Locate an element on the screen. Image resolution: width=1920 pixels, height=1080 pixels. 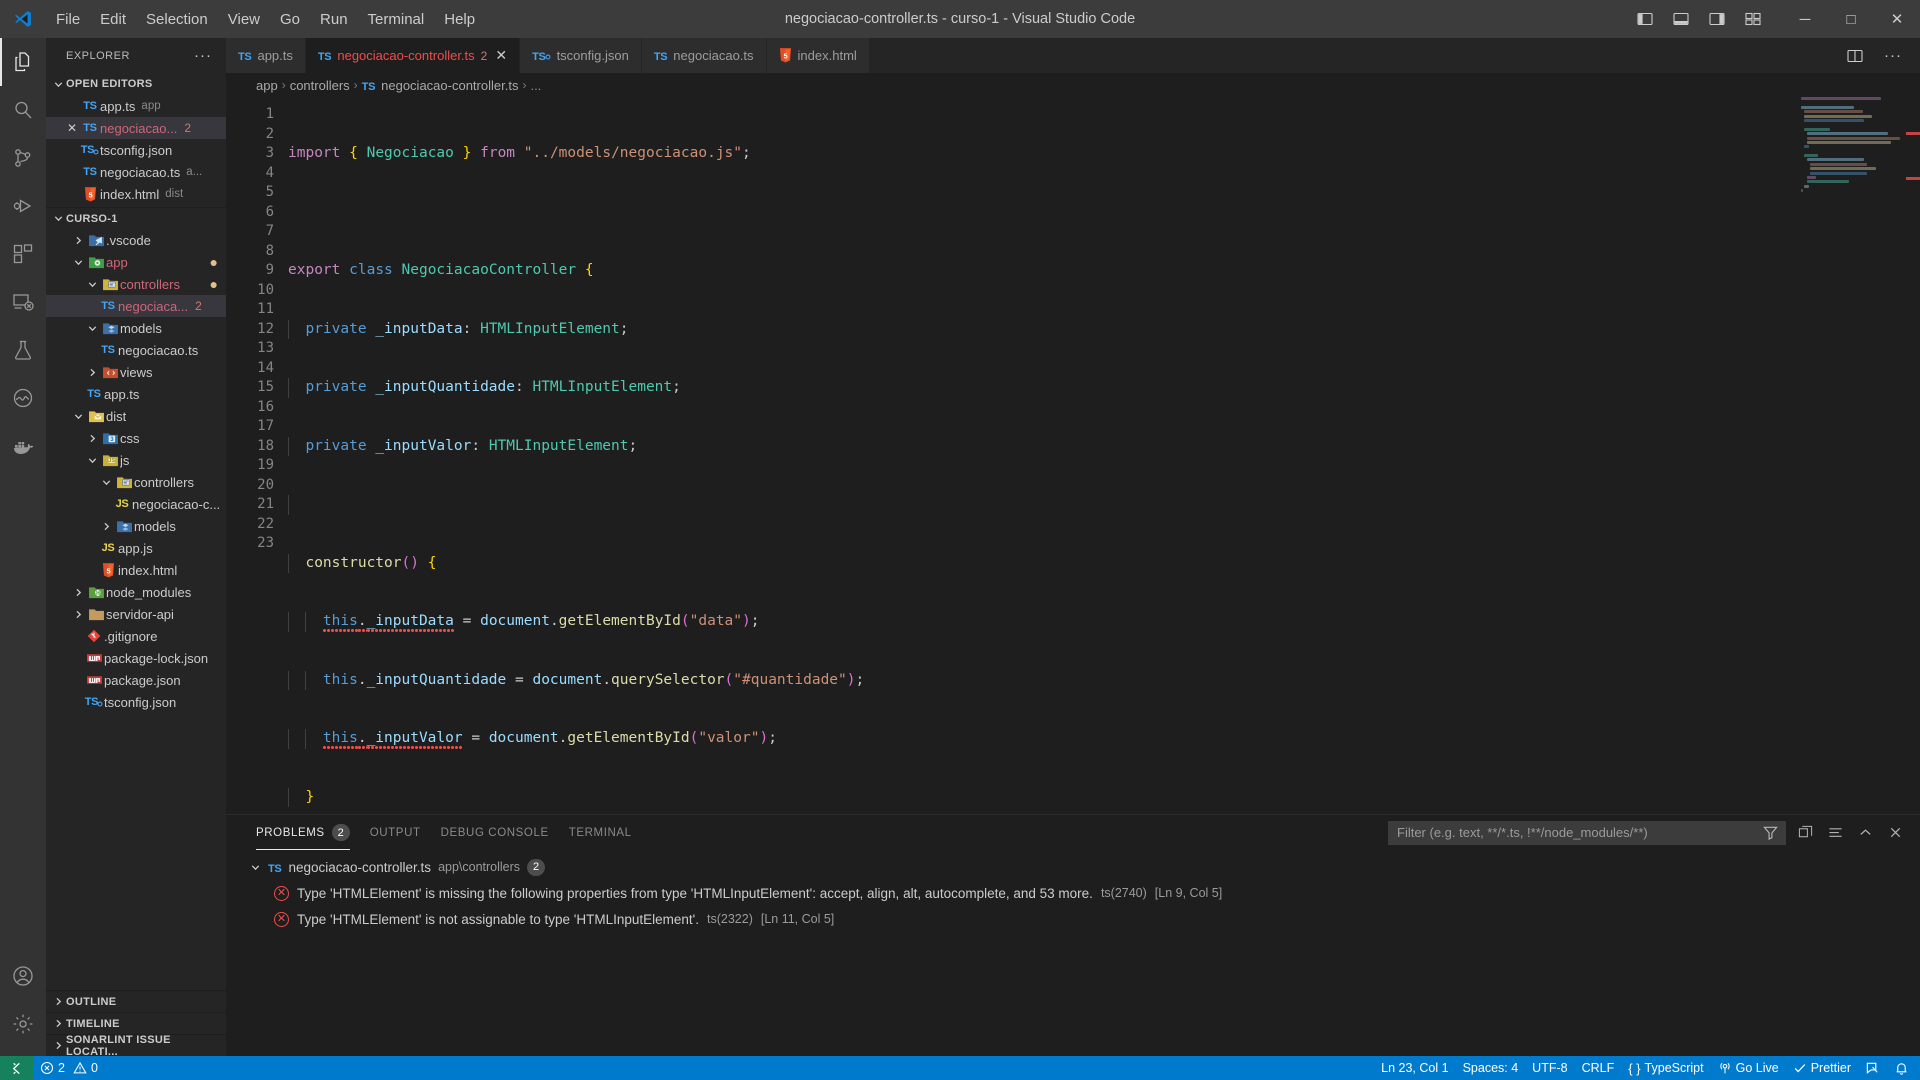
editor-scrollbar is located at coordinates (1913, 455).